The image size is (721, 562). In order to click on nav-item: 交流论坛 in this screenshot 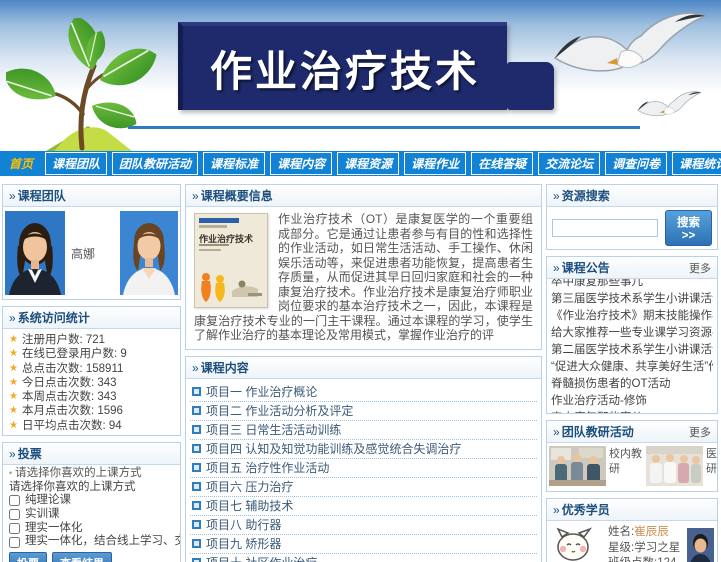, I will do `click(569, 163)`.